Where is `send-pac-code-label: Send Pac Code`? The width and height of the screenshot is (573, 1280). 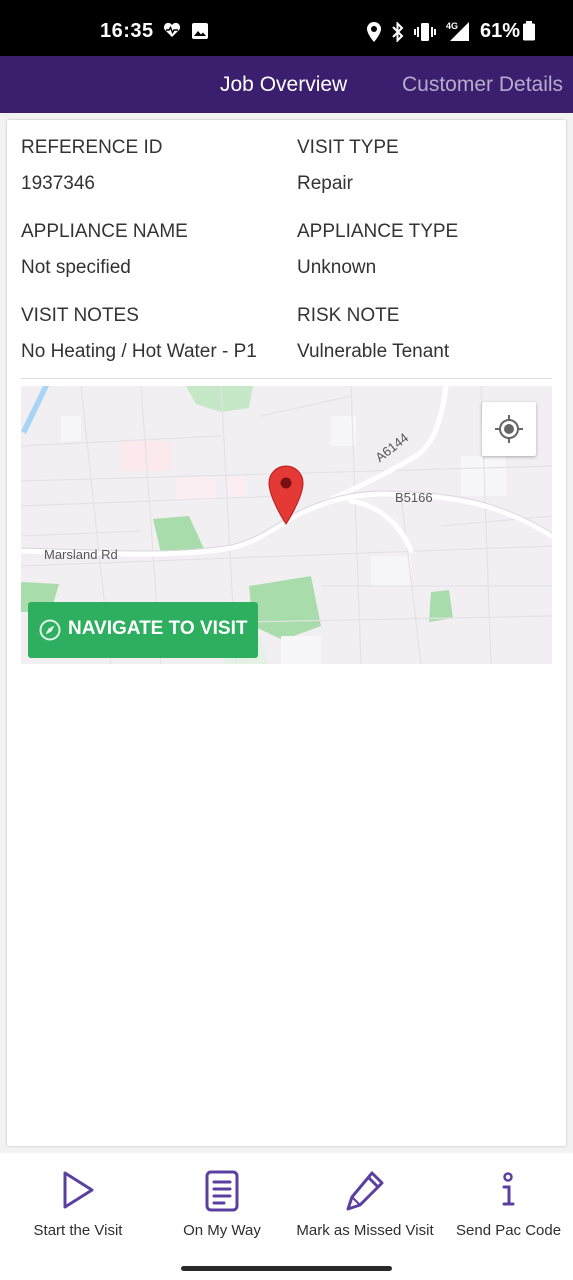 send-pac-code-label: Send Pac Code is located at coordinates (509, 1230).